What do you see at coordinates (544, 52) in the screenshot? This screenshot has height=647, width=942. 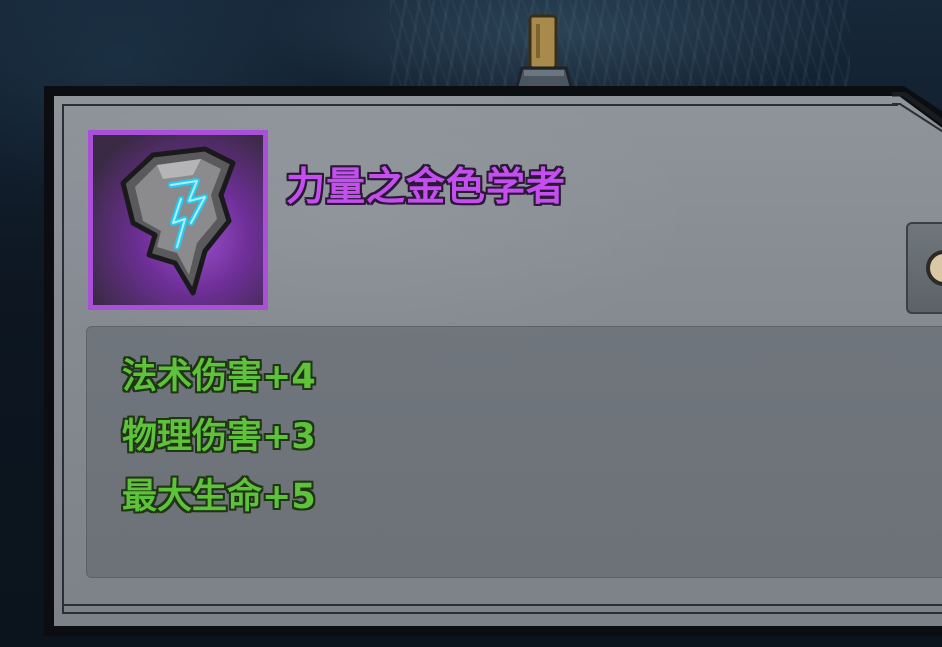 I see `totem-icon` at bounding box center [544, 52].